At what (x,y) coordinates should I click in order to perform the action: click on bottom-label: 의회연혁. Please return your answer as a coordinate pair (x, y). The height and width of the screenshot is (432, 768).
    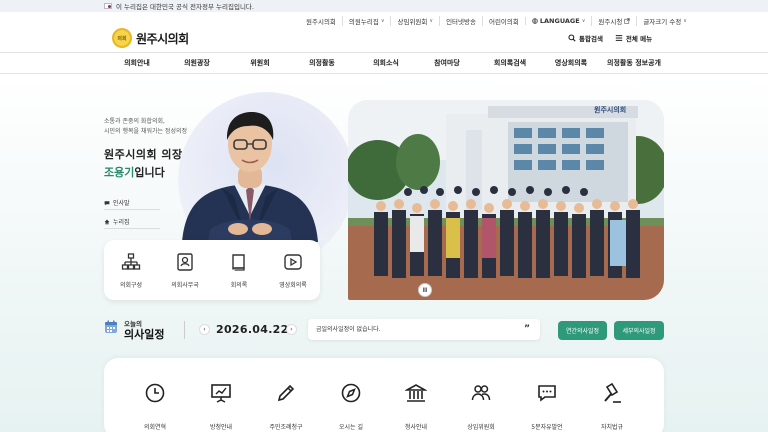
    Looking at the image, I should click on (155, 427).